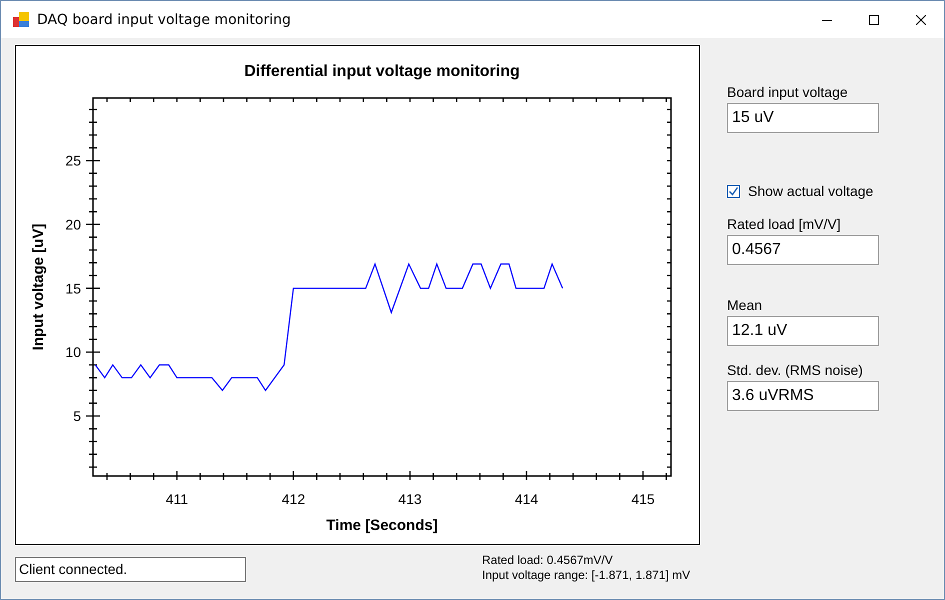 Image resolution: width=945 pixels, height=600 pixels. Describe the element at coordinates (803, 250) in the screenshot. I see `input-field: 0.4567` at that location.